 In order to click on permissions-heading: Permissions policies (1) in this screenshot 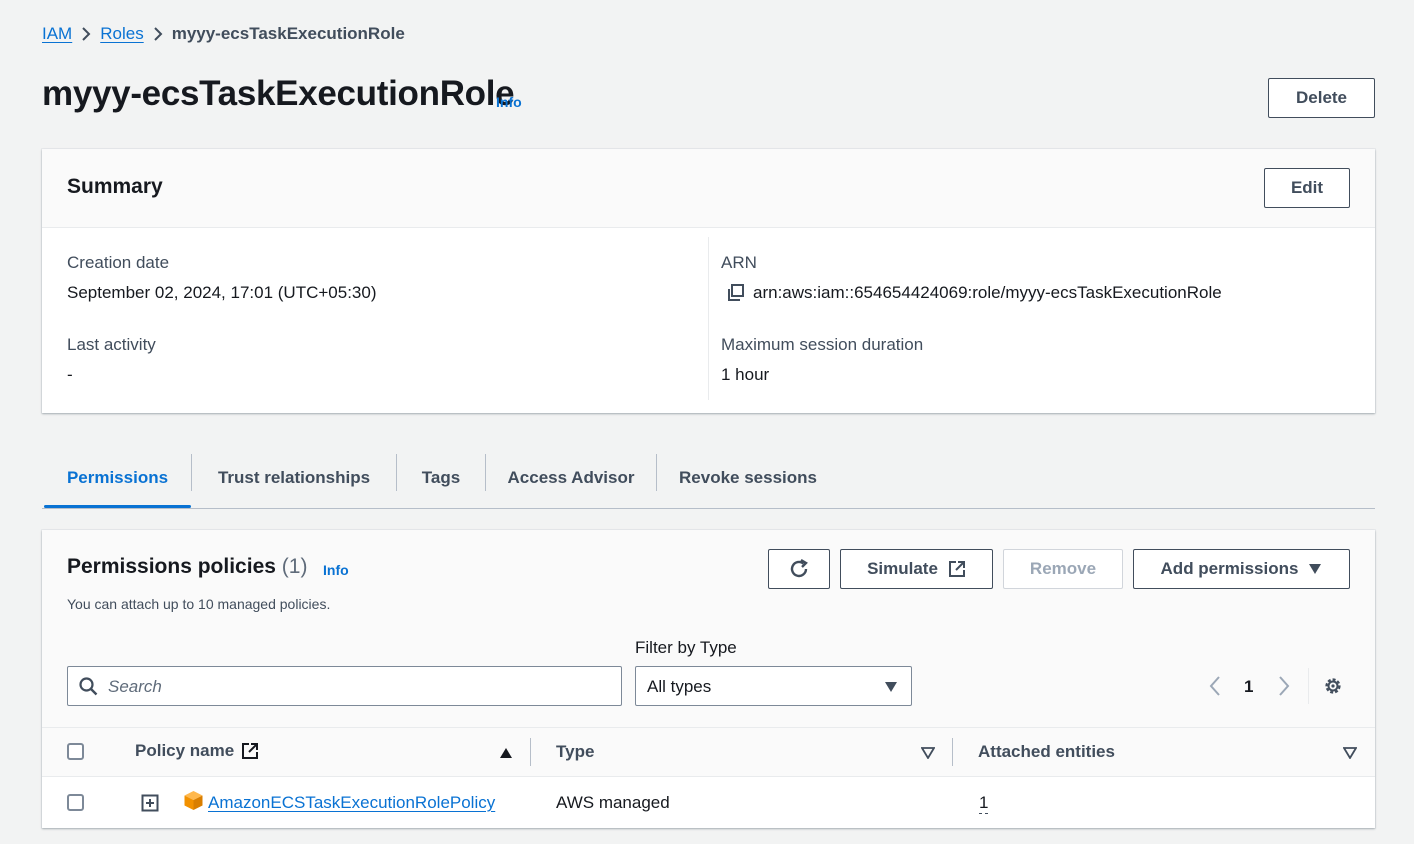, I will do `click(187, 567)`.